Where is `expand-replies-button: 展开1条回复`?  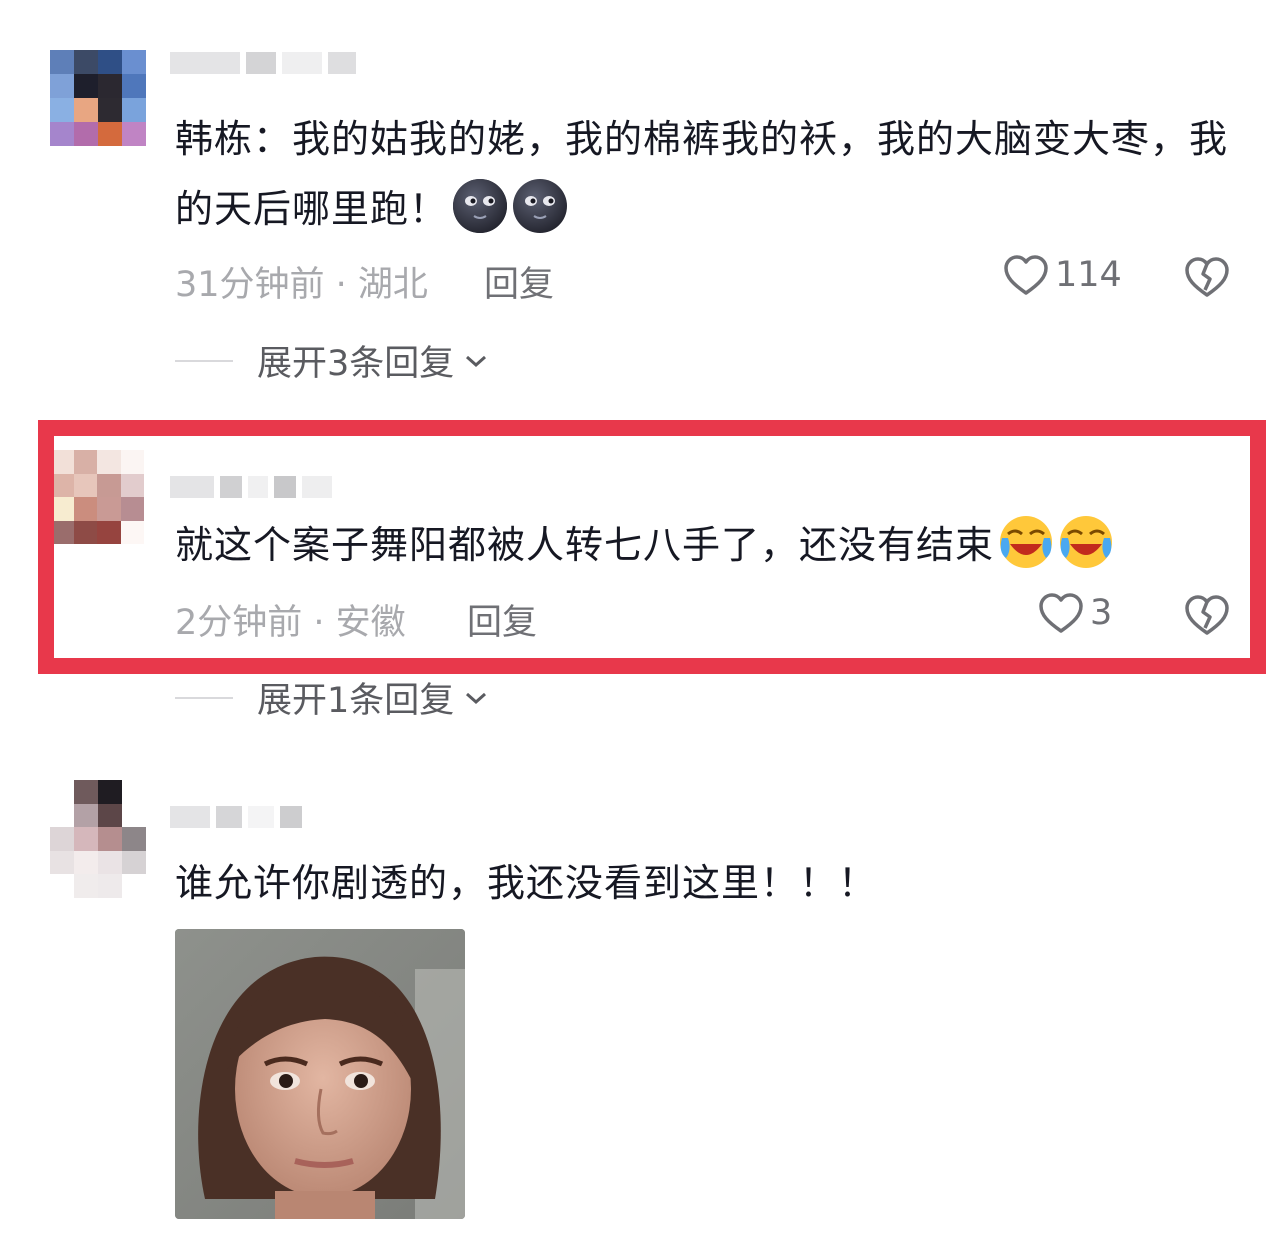 expand-replies-button: 展开1条回复 is located at coordinates (331, 697).